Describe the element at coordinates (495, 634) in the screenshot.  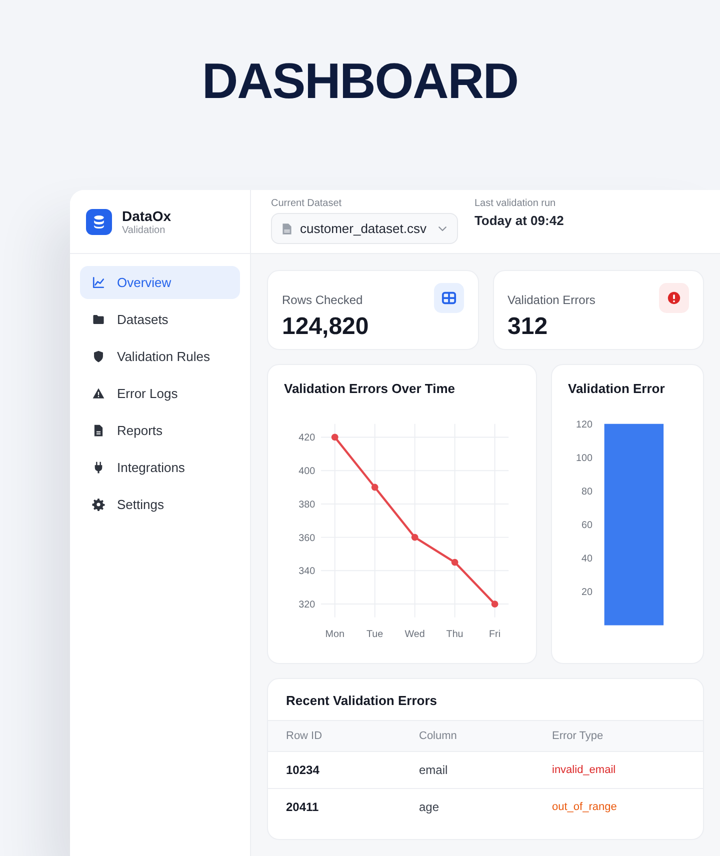
I see `axis-label: Fri` at that location.